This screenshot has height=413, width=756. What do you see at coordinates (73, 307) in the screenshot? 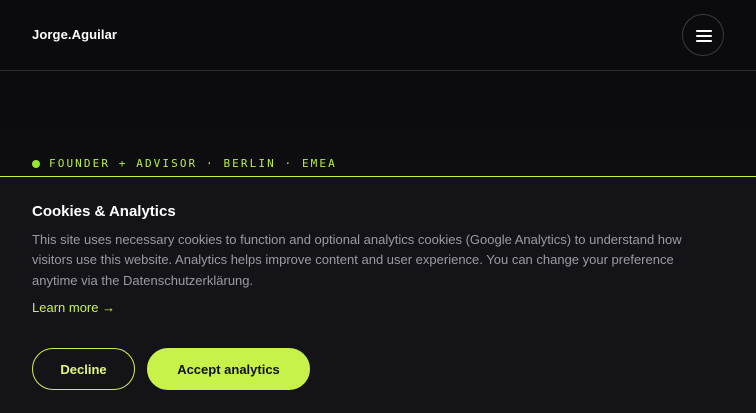
I see `learn-more-link: Learn more →` at bounding box center [73, 307].